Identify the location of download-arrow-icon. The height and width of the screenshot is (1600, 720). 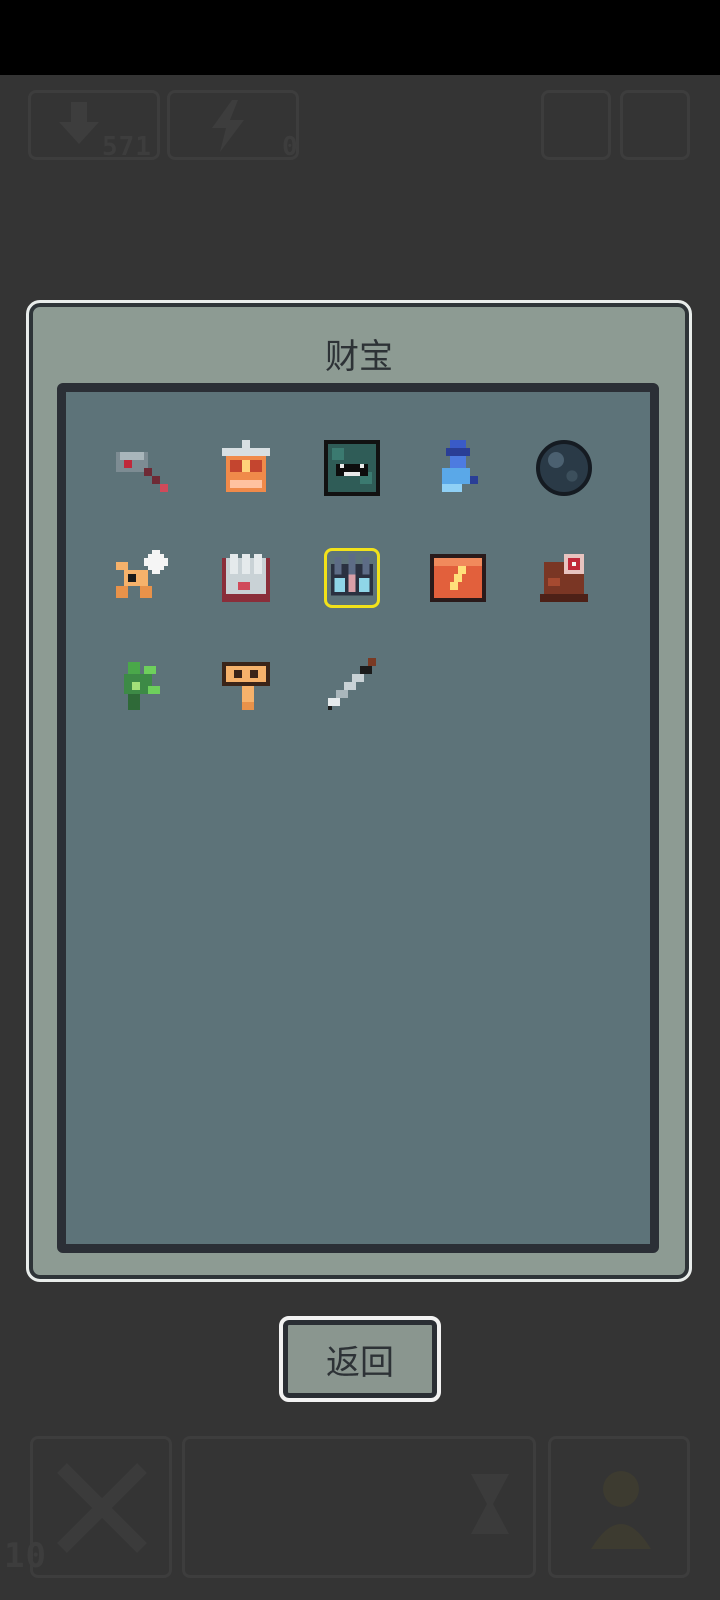
(79, 123).